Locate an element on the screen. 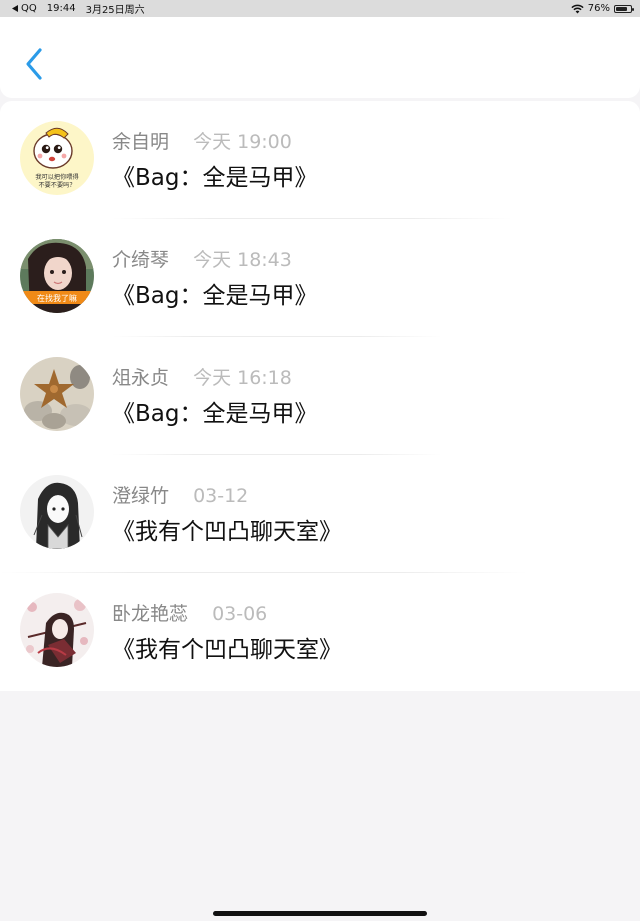 This screenshot has width=640, height=921. avatar-girl-photo: 在找我了嘛 is located at coordinates (57, 276).